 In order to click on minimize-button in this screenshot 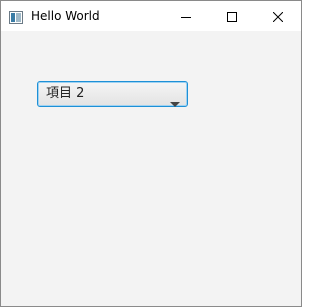, I will do `click(186, 16)`.